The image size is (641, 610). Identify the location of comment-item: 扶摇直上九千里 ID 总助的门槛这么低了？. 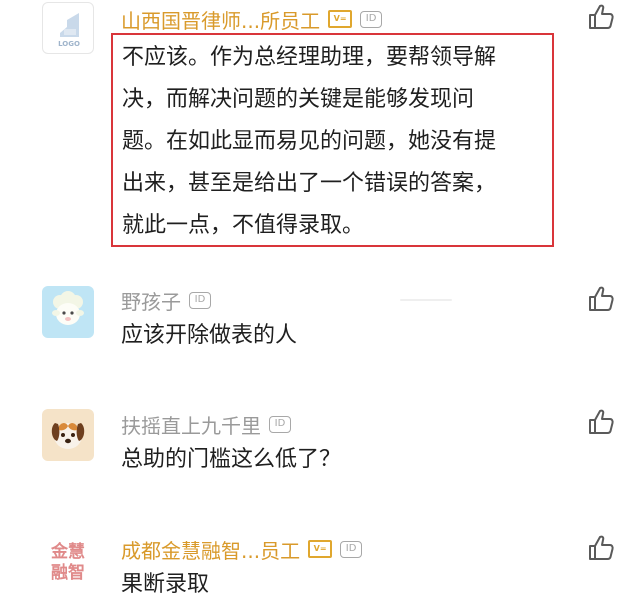
(320, 443).